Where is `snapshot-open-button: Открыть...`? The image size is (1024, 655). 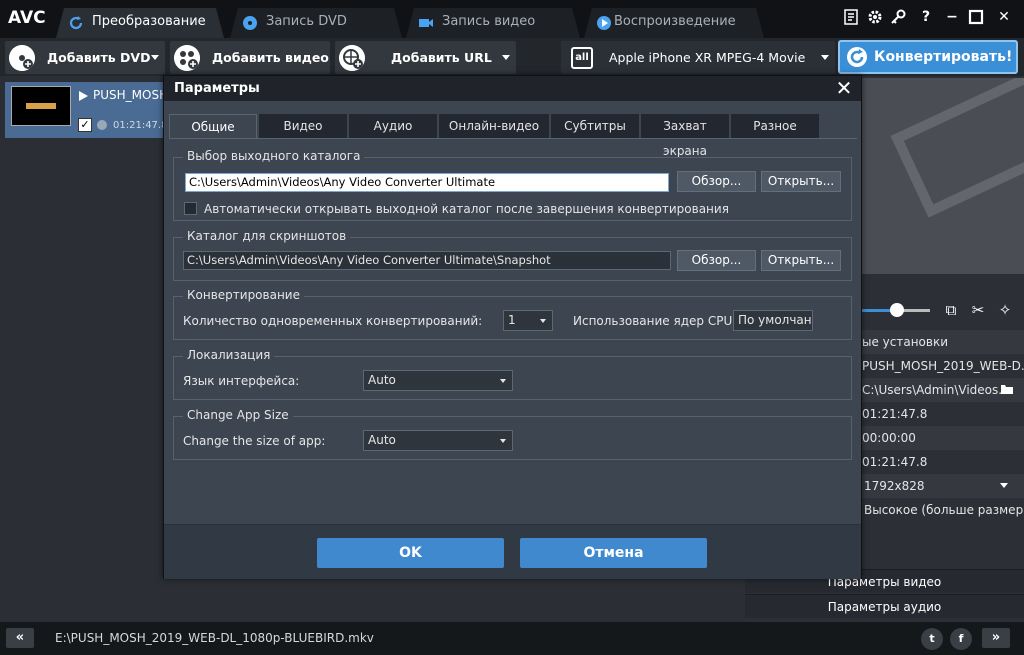 snapshot-open-button: Открыть... is located at coordinates (801, 260).